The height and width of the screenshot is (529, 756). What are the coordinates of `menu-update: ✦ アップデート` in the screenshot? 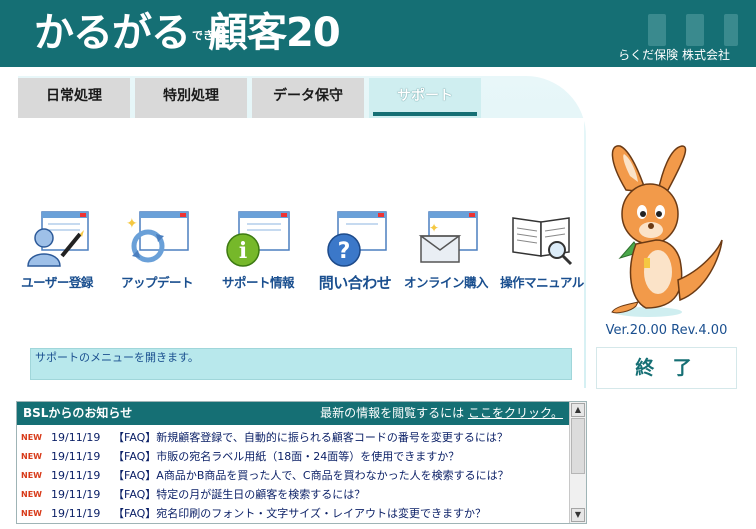 It's located at (157, 254).